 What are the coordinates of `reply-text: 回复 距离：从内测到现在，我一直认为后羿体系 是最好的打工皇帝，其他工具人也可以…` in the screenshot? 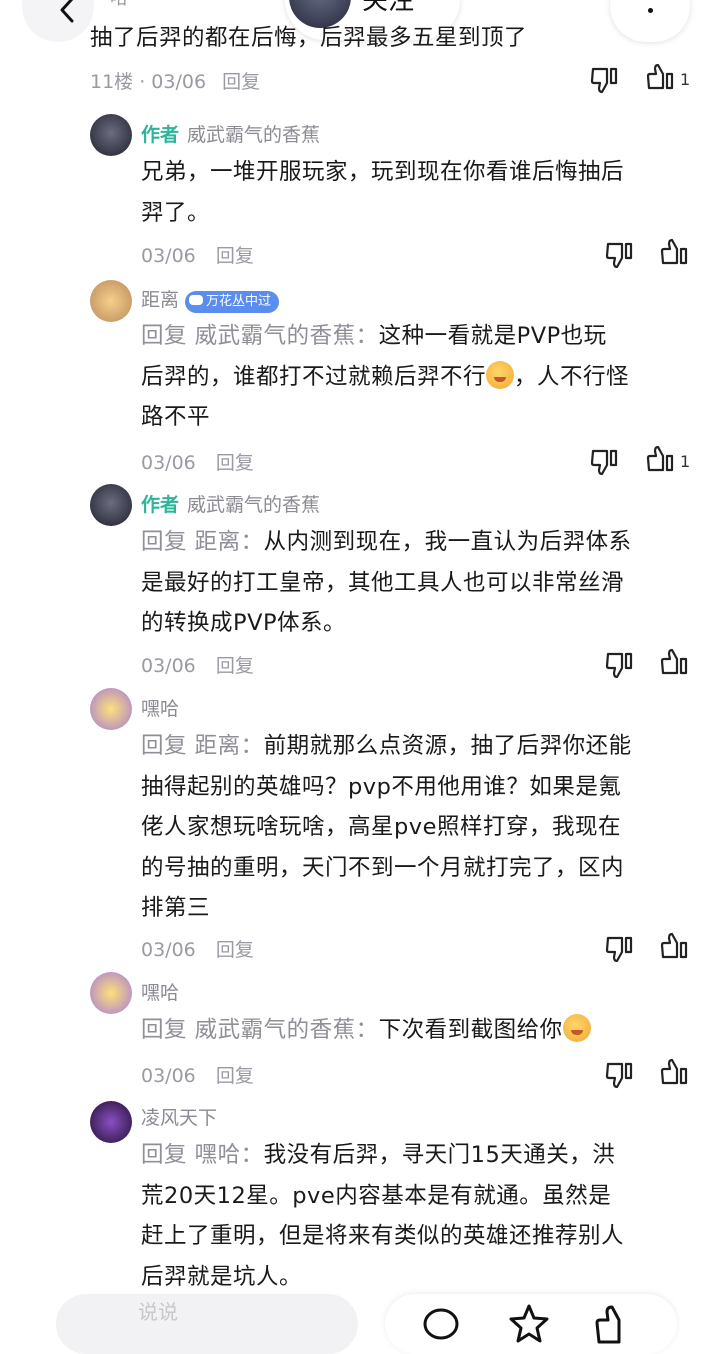 It's located at (421, 583).